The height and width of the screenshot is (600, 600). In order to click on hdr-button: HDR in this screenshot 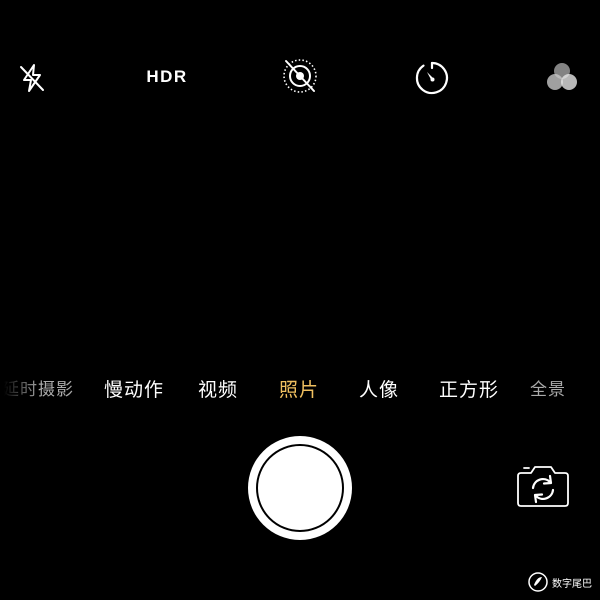, I will do `click(167, 77)`.